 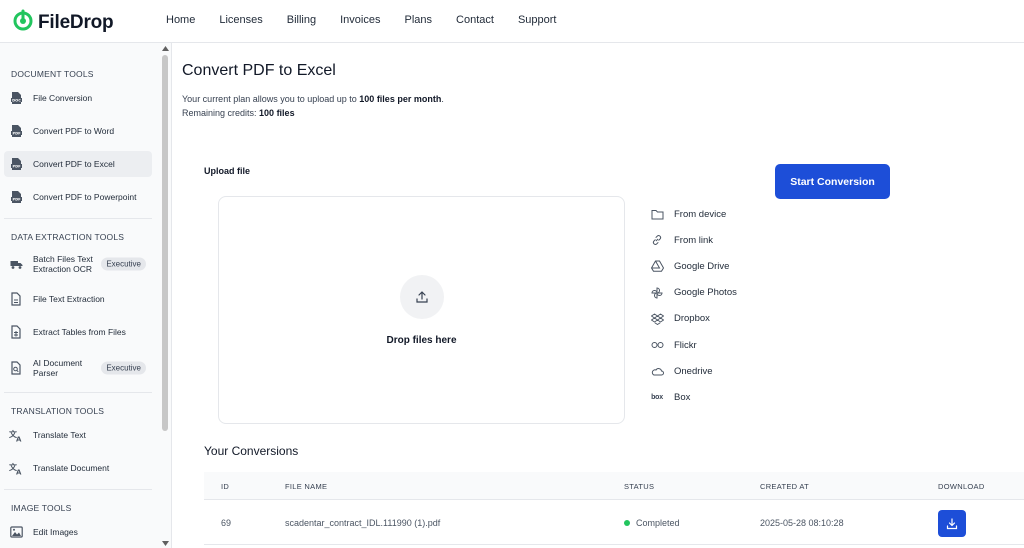 What do you see at coordinates (74, 164) in the screenshot?
I see `sidebar-item-label: Convert PDF to Excel` at bounding box center [74, 164].